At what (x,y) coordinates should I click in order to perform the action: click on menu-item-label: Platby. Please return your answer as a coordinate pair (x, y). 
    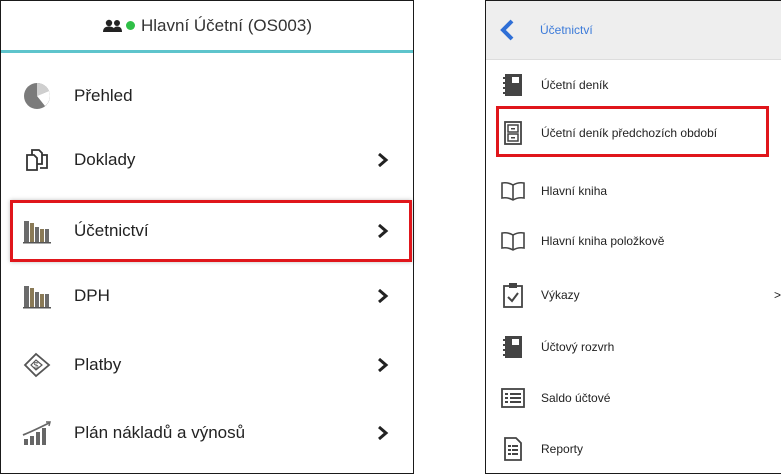
    Looking at the image, I should click on (98, 364).